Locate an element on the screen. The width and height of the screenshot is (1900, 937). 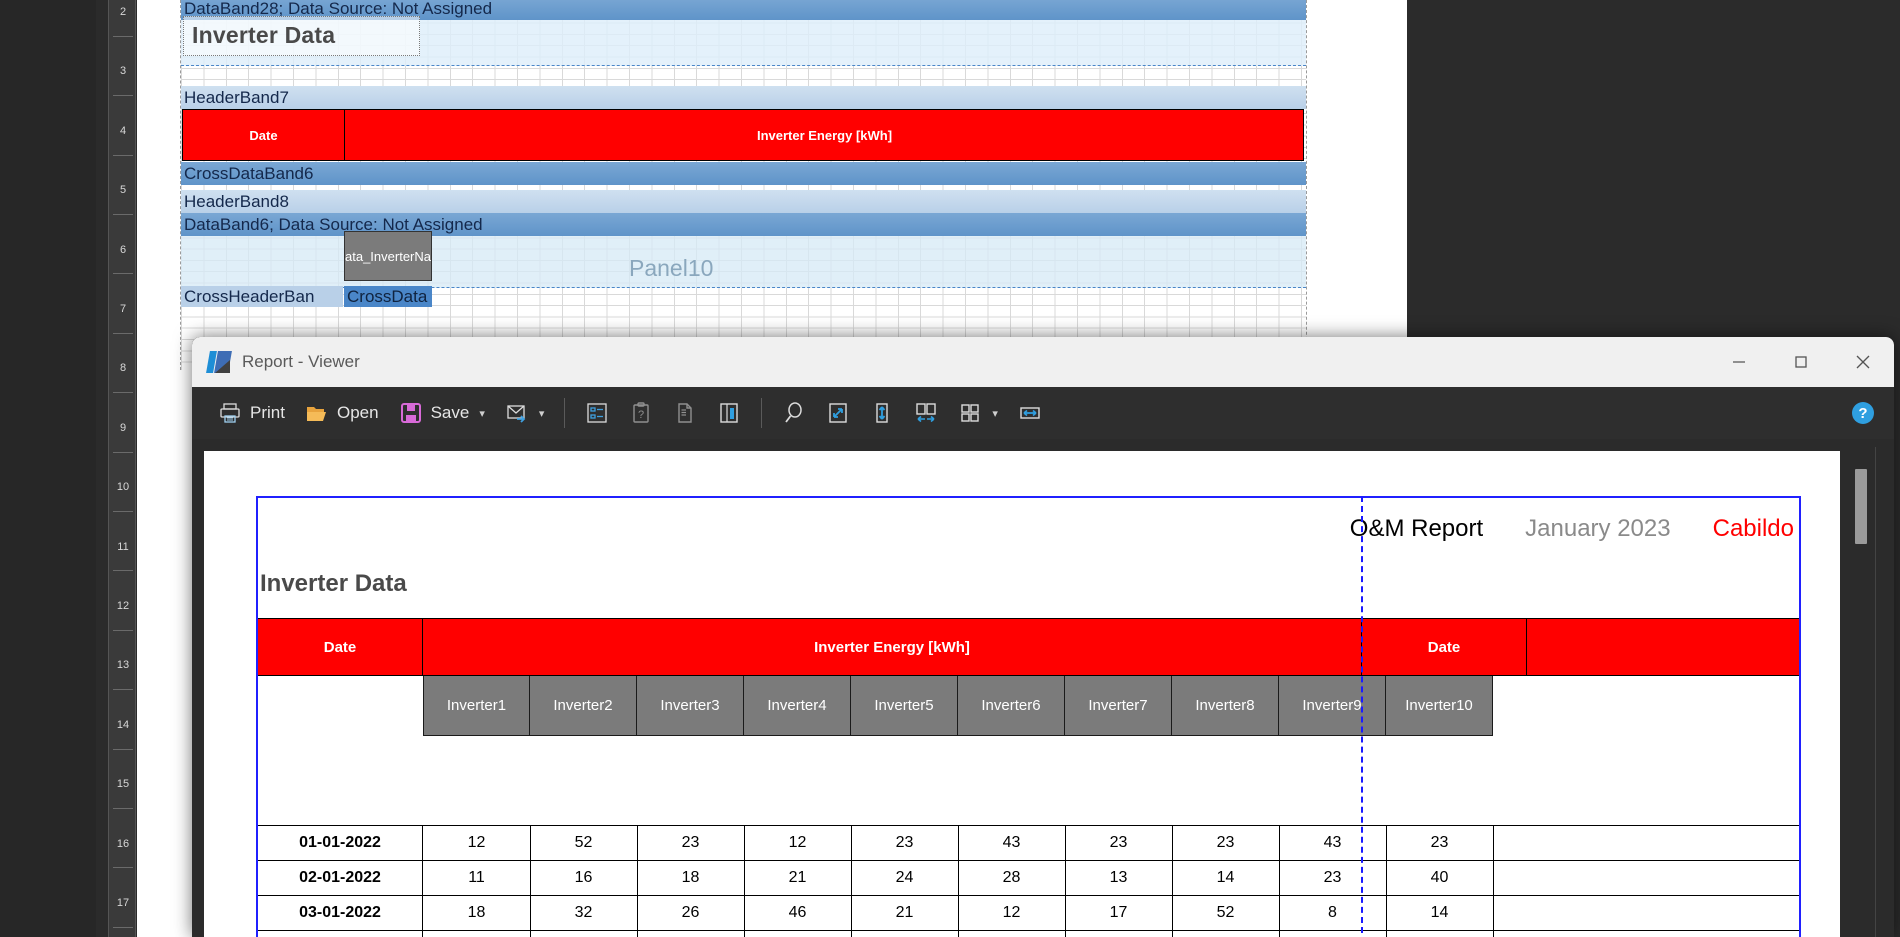
parameters-button: ? is located at coordinates (641, 413).